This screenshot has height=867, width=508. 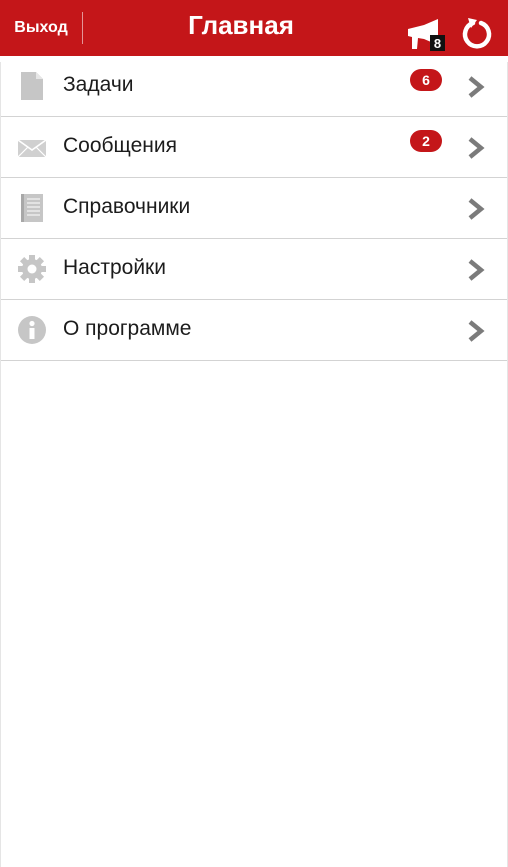 I want to click on document-icon, so click(x=32, y=86).